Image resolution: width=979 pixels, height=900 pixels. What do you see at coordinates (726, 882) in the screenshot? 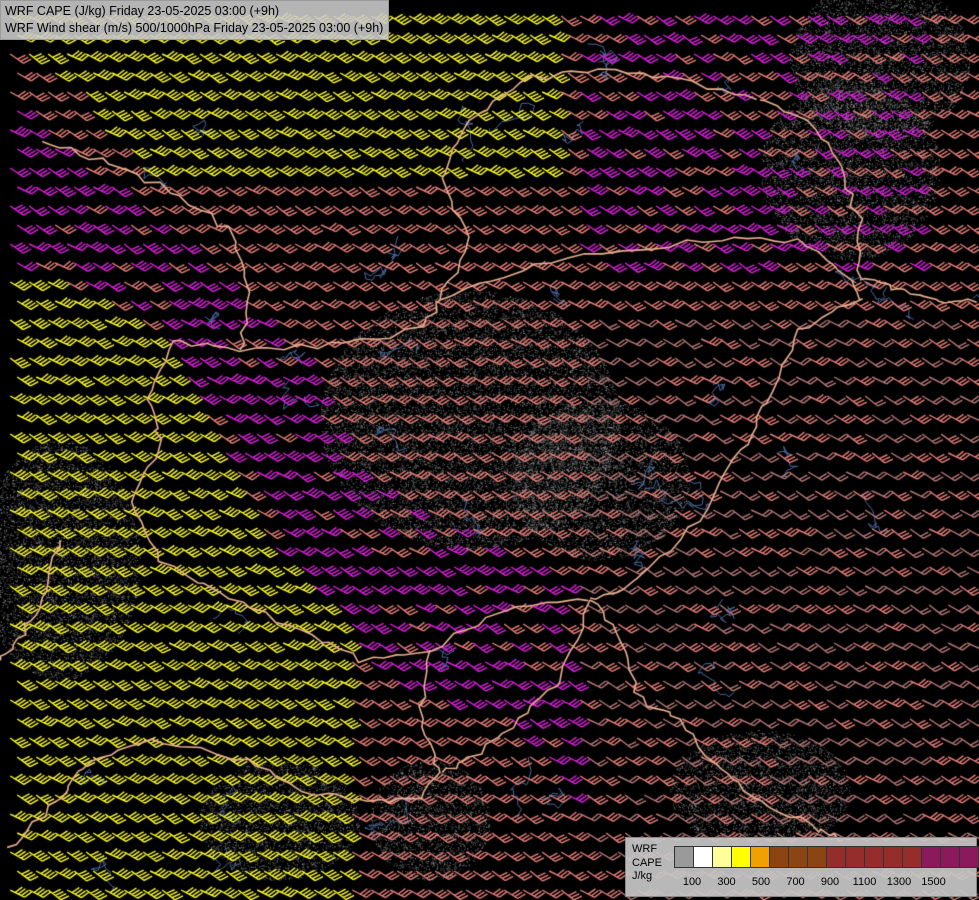
I see `legend-tick-label: 300` at bounding box center [726, 882].